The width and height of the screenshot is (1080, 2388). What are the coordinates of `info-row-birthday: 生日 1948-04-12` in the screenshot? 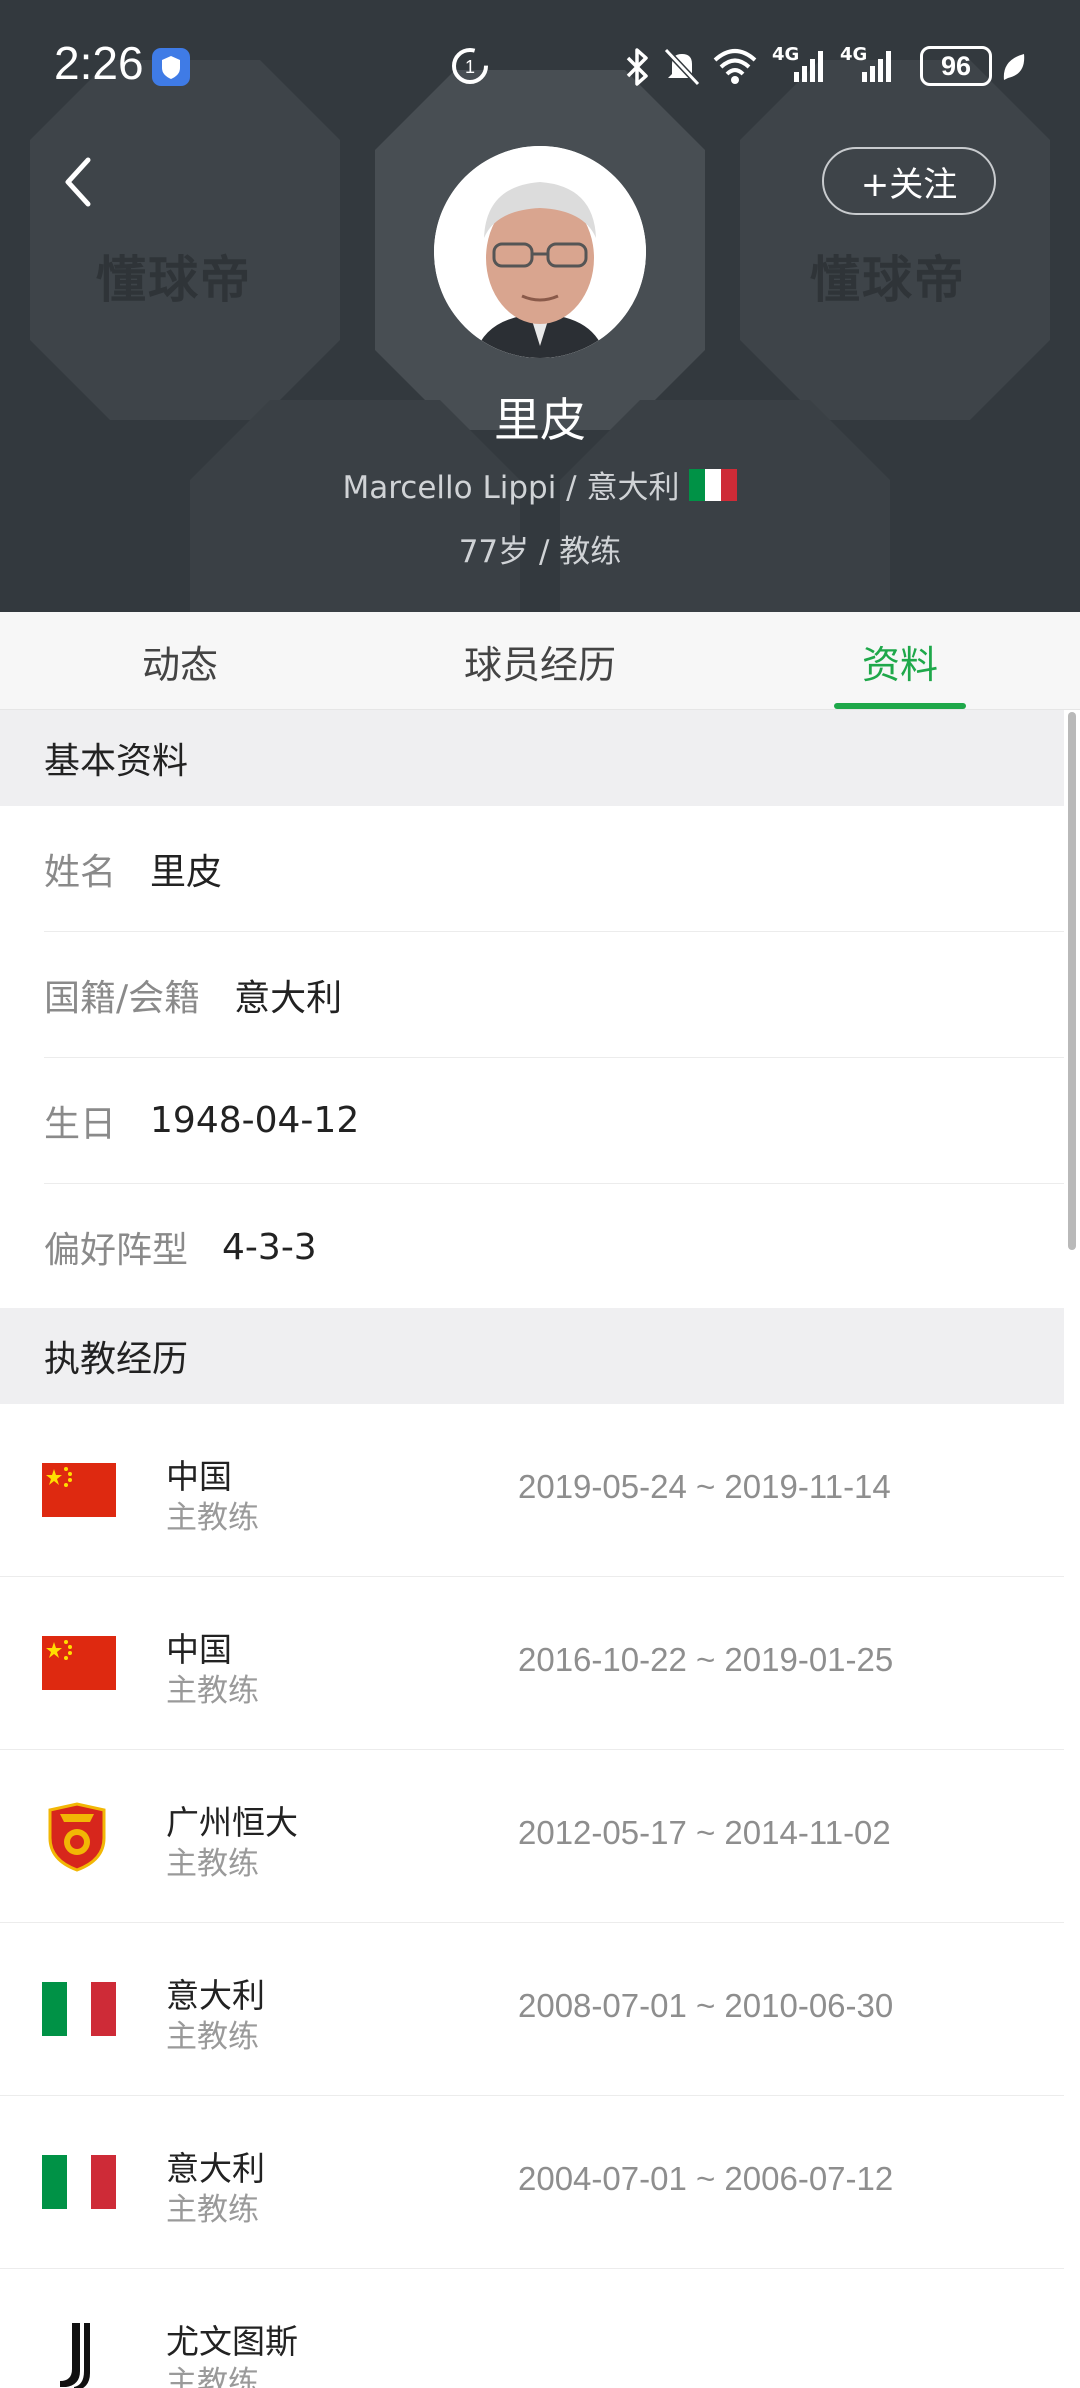 It's located at (554, 1121).